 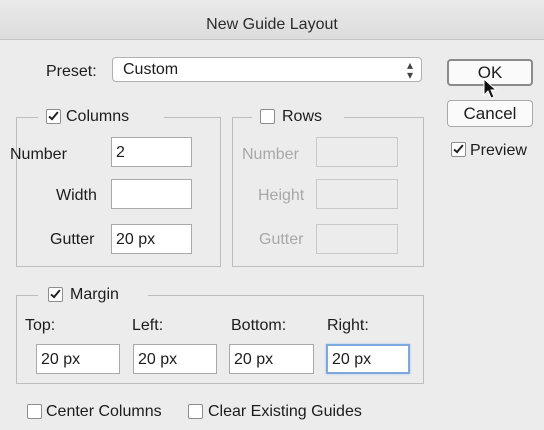 I want to click on margin-left-input: 20 px, so click(x=175, y=359).